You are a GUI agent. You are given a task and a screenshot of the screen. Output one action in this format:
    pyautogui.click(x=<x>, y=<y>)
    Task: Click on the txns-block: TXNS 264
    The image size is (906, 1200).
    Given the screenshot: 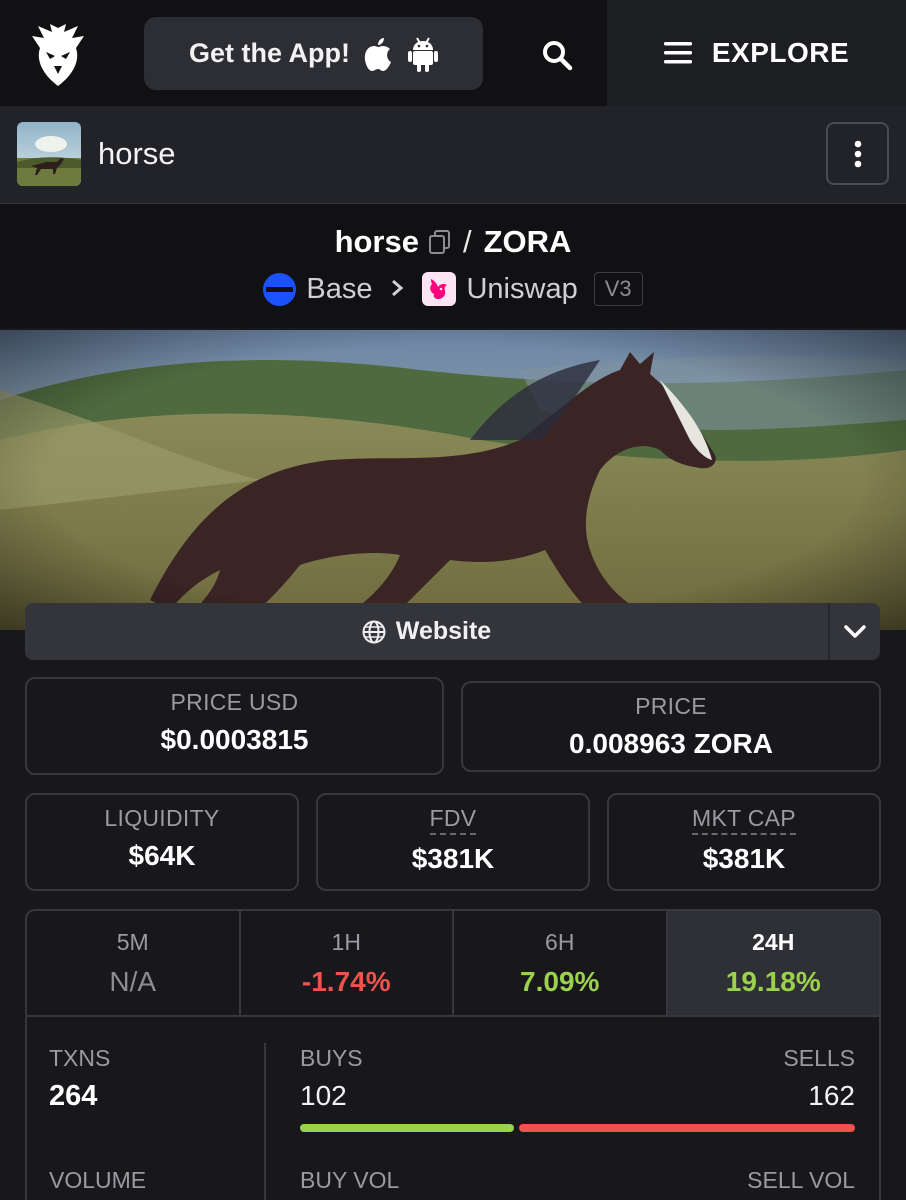 What is the action you would take?
    pyautogui.click(x=79, y=1079)
    